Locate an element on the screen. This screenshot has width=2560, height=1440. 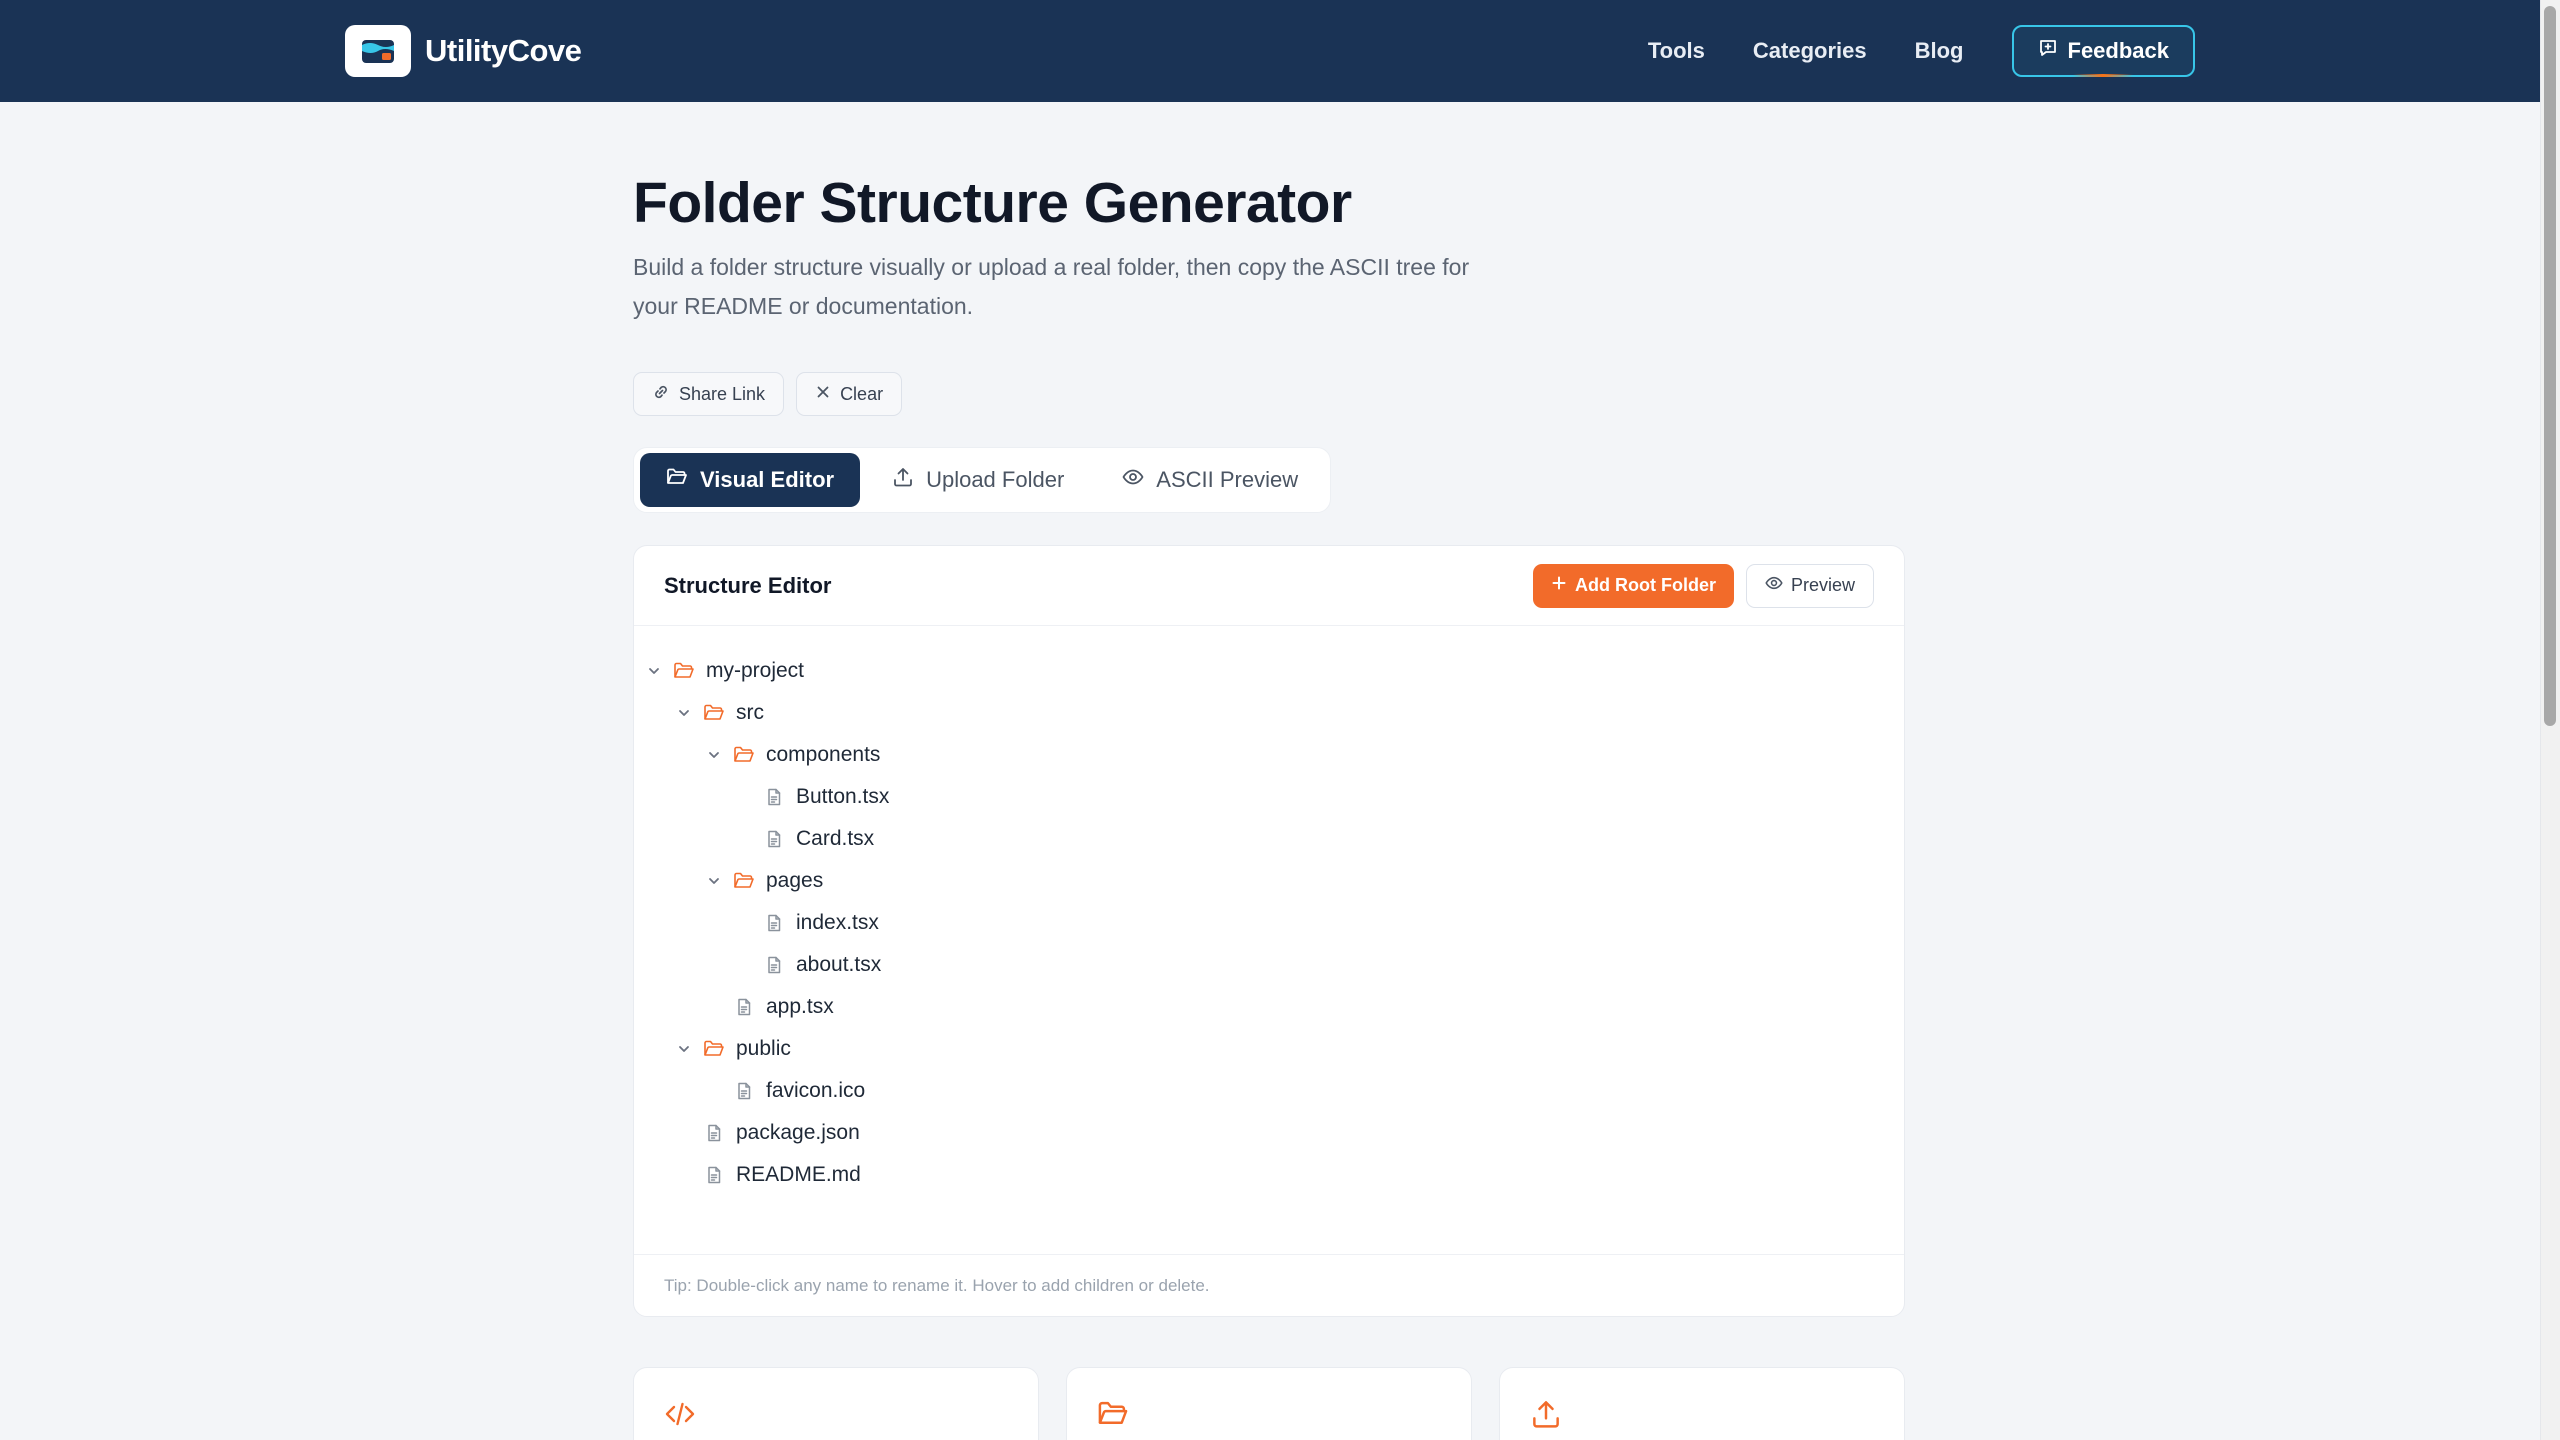
tree-item-name: README.md is located at coordinates (798, 1175).